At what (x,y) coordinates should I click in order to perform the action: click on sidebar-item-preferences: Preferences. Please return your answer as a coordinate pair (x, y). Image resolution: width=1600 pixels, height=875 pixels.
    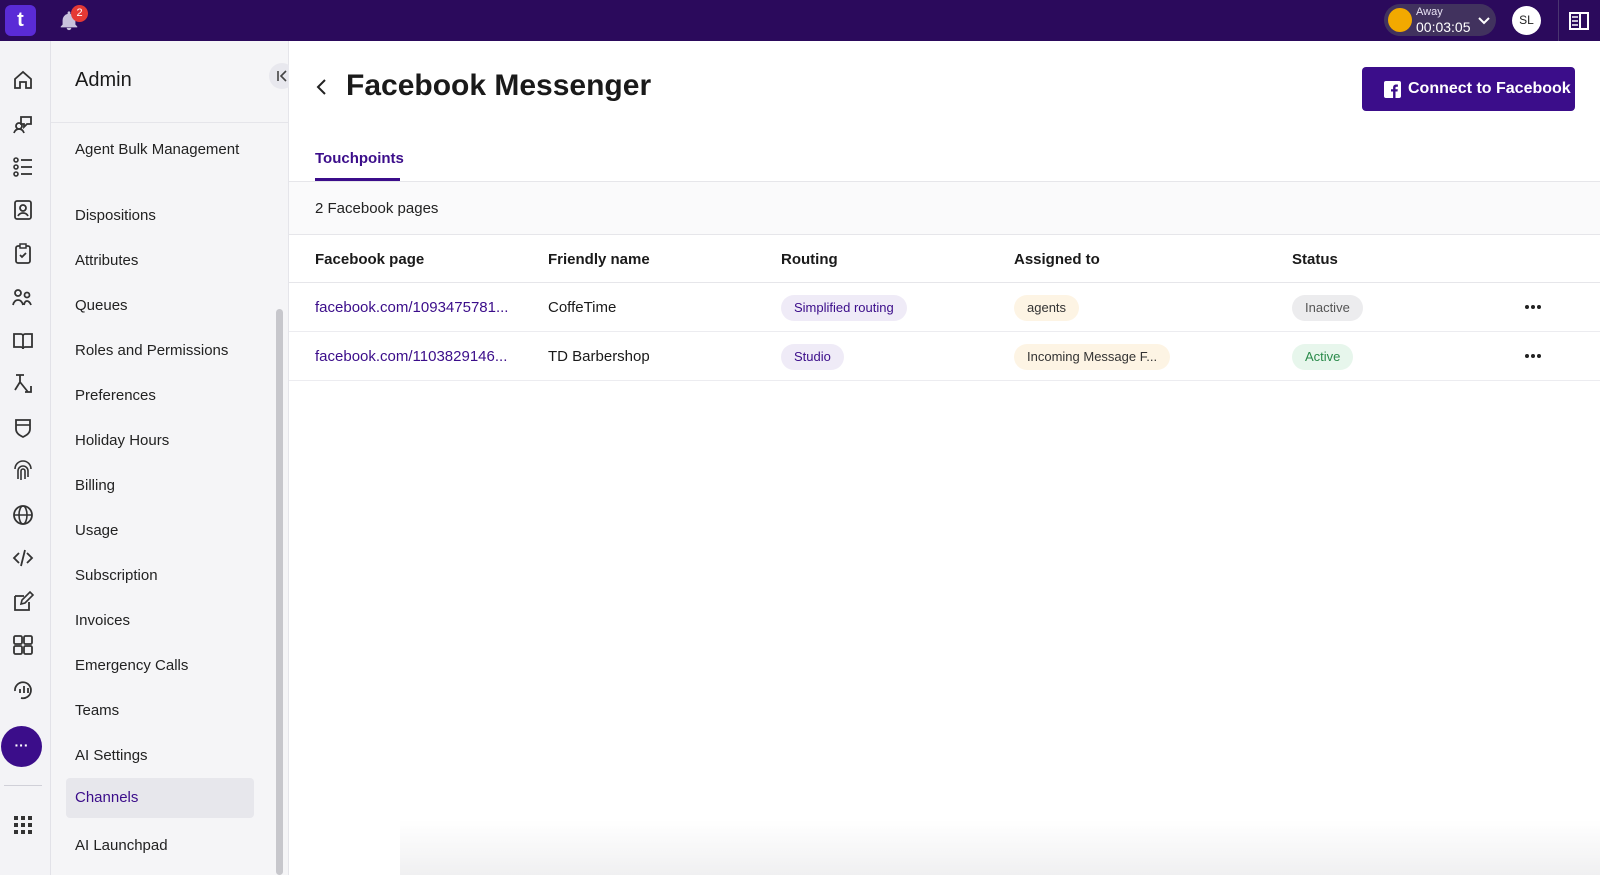
    Looking at the image, I should click on (160, 395).